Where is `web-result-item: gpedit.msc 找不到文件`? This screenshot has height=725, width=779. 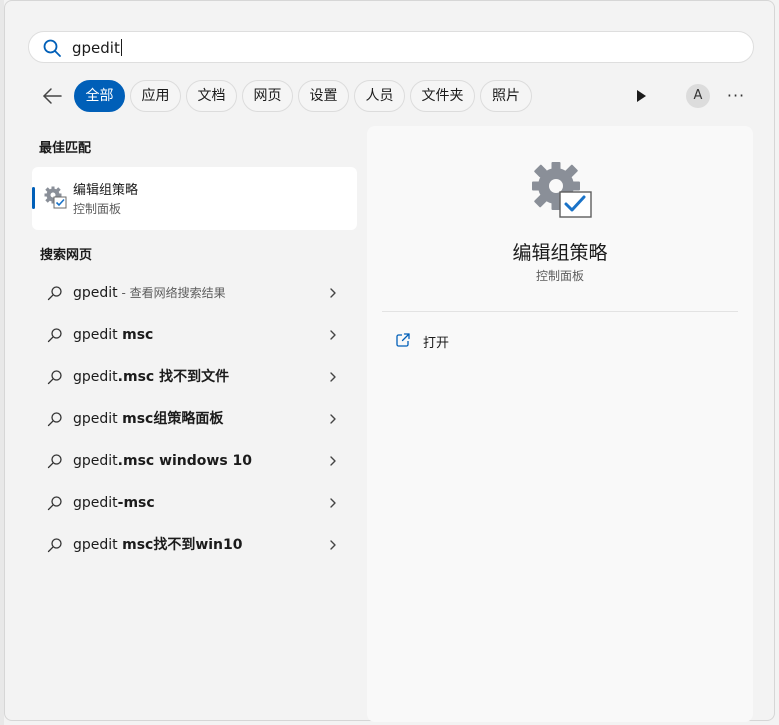 web-result-item: gpedit.msc 找不到文件 is located at coordinates (194, 377).